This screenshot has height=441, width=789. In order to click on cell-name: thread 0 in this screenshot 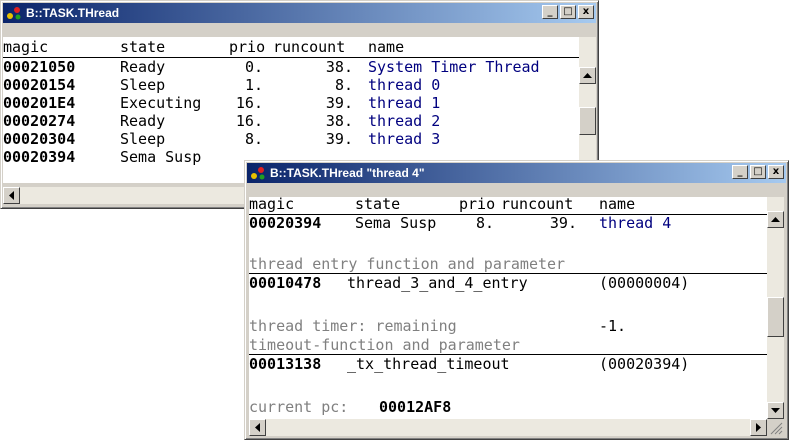, I will do `click(404, 85)`.